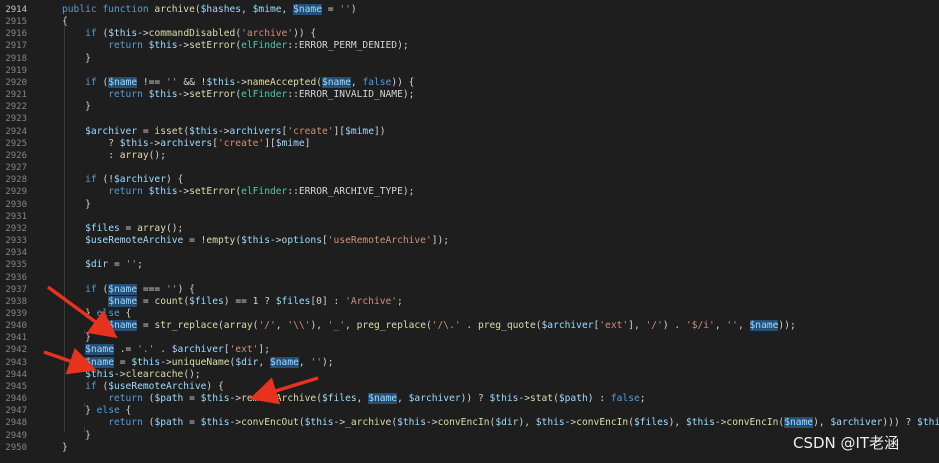 Image resolution: width=939 pixels, height=463 pixels. Describe the element at coordinates (82, 9) in the screenshot. I see `code-token: public` at that location.